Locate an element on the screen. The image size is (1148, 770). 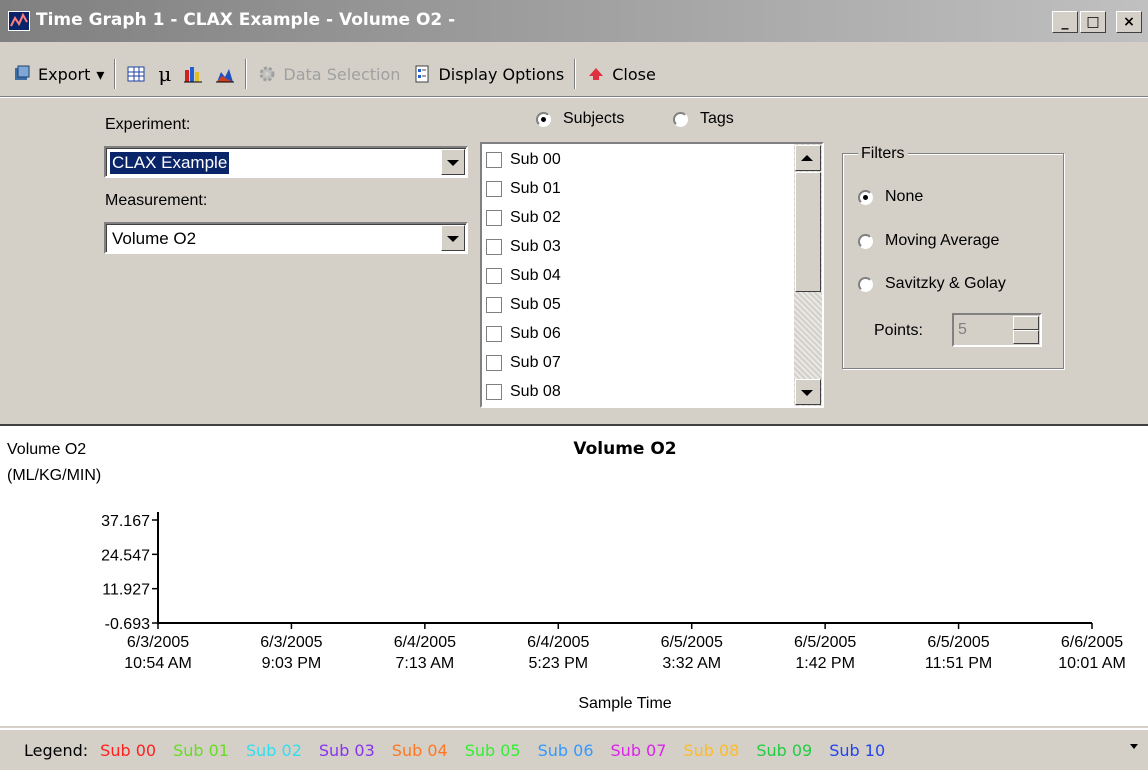
x-axis-label: Sample Time is located at coordinates (624, 703).